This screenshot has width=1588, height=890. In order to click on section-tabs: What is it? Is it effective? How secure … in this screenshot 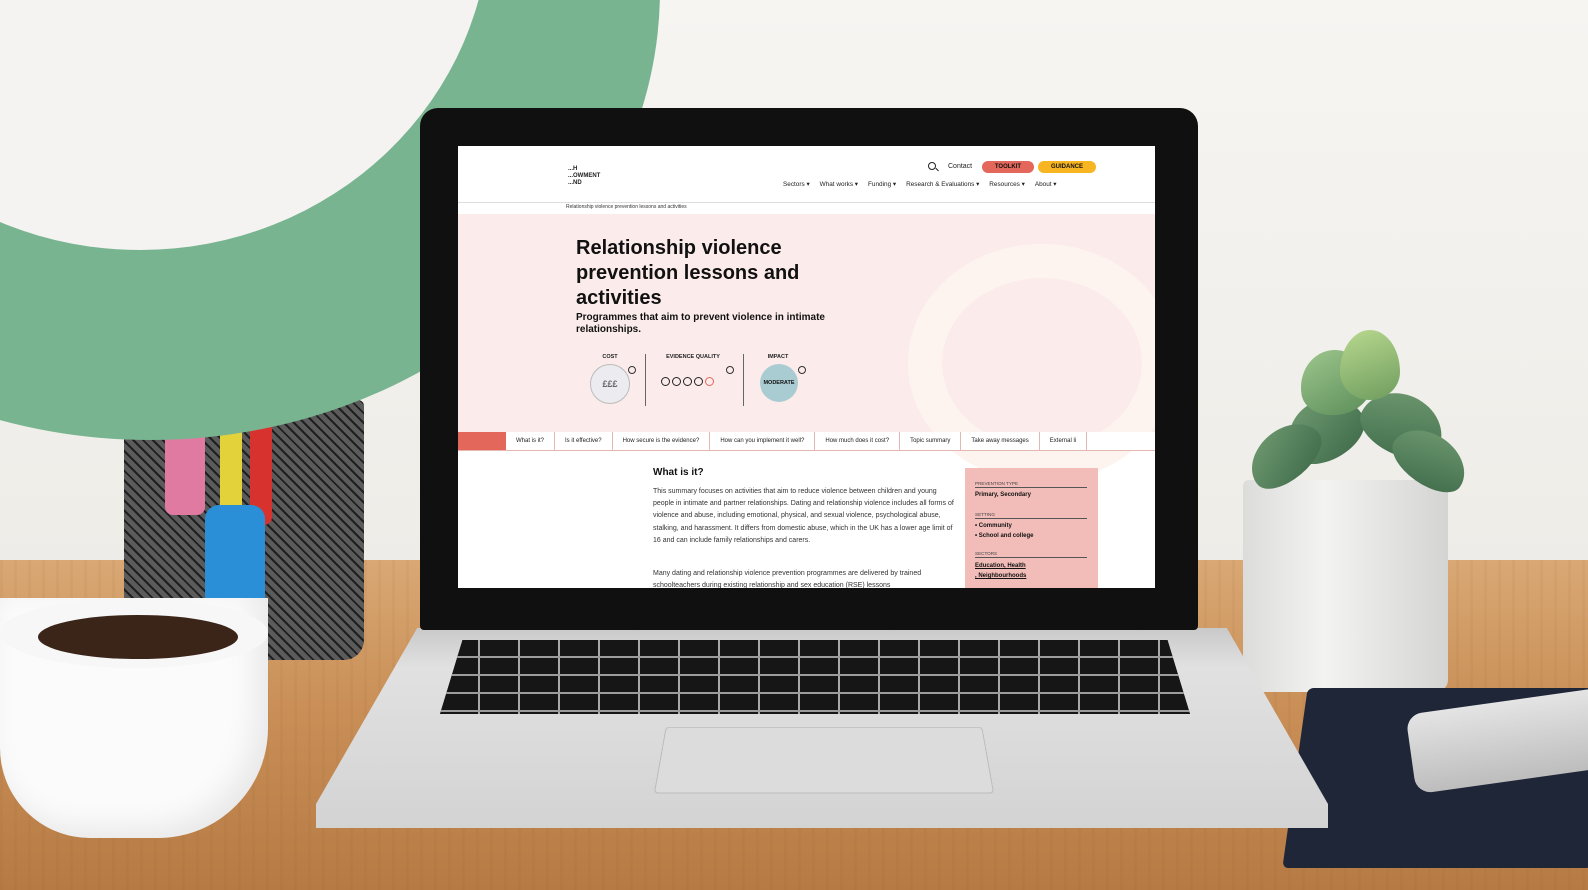, I will do `click(806, 441)`.